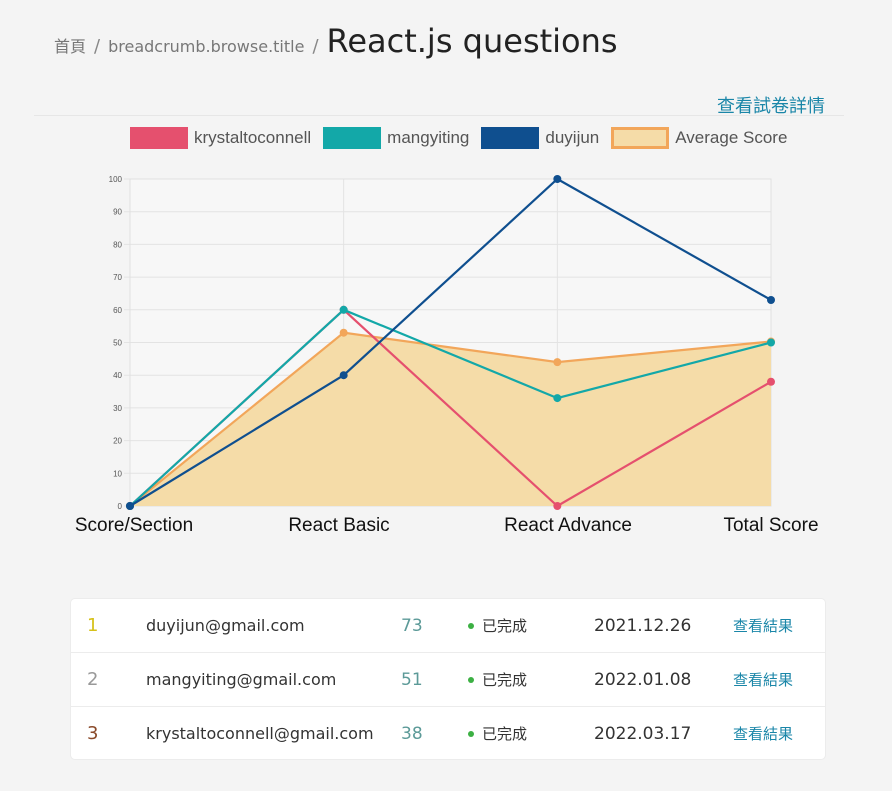 The image size is (892, 791). Describe the element at coordinates (643, 679) in the screenshot. I see `completion-date: 2022.01.08` at that location.